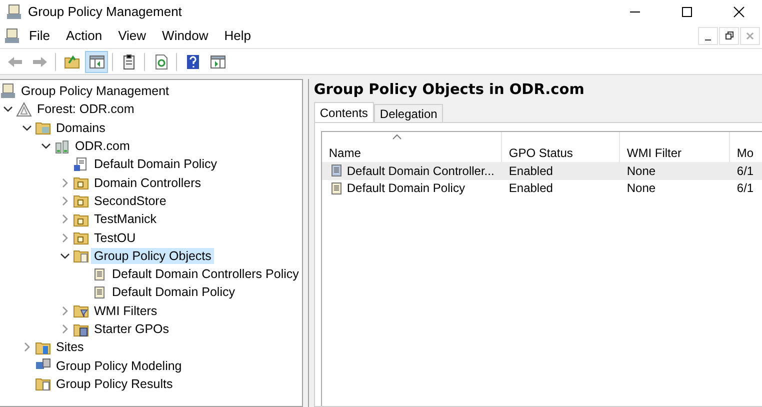 The height and width of the screenshot is (407, 762). I want to click on tree-item: WMI Filters, so click(125, 310).